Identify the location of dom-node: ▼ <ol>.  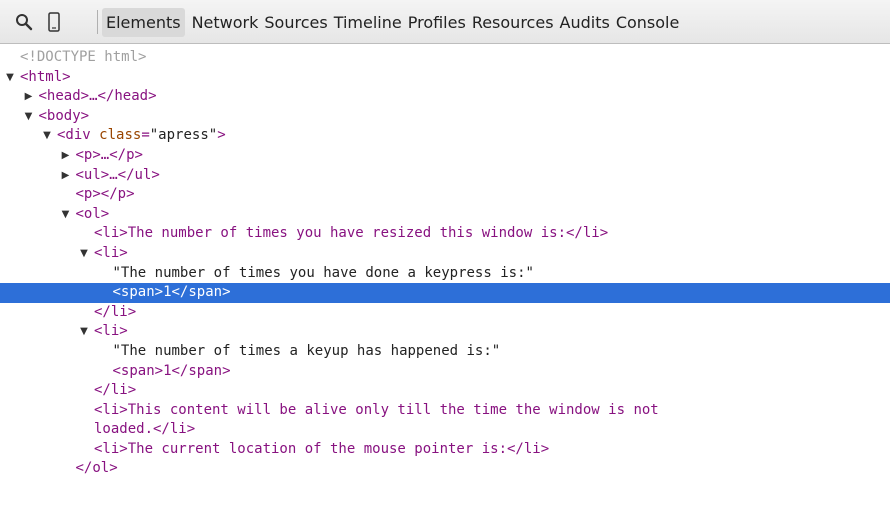
(445, 215).